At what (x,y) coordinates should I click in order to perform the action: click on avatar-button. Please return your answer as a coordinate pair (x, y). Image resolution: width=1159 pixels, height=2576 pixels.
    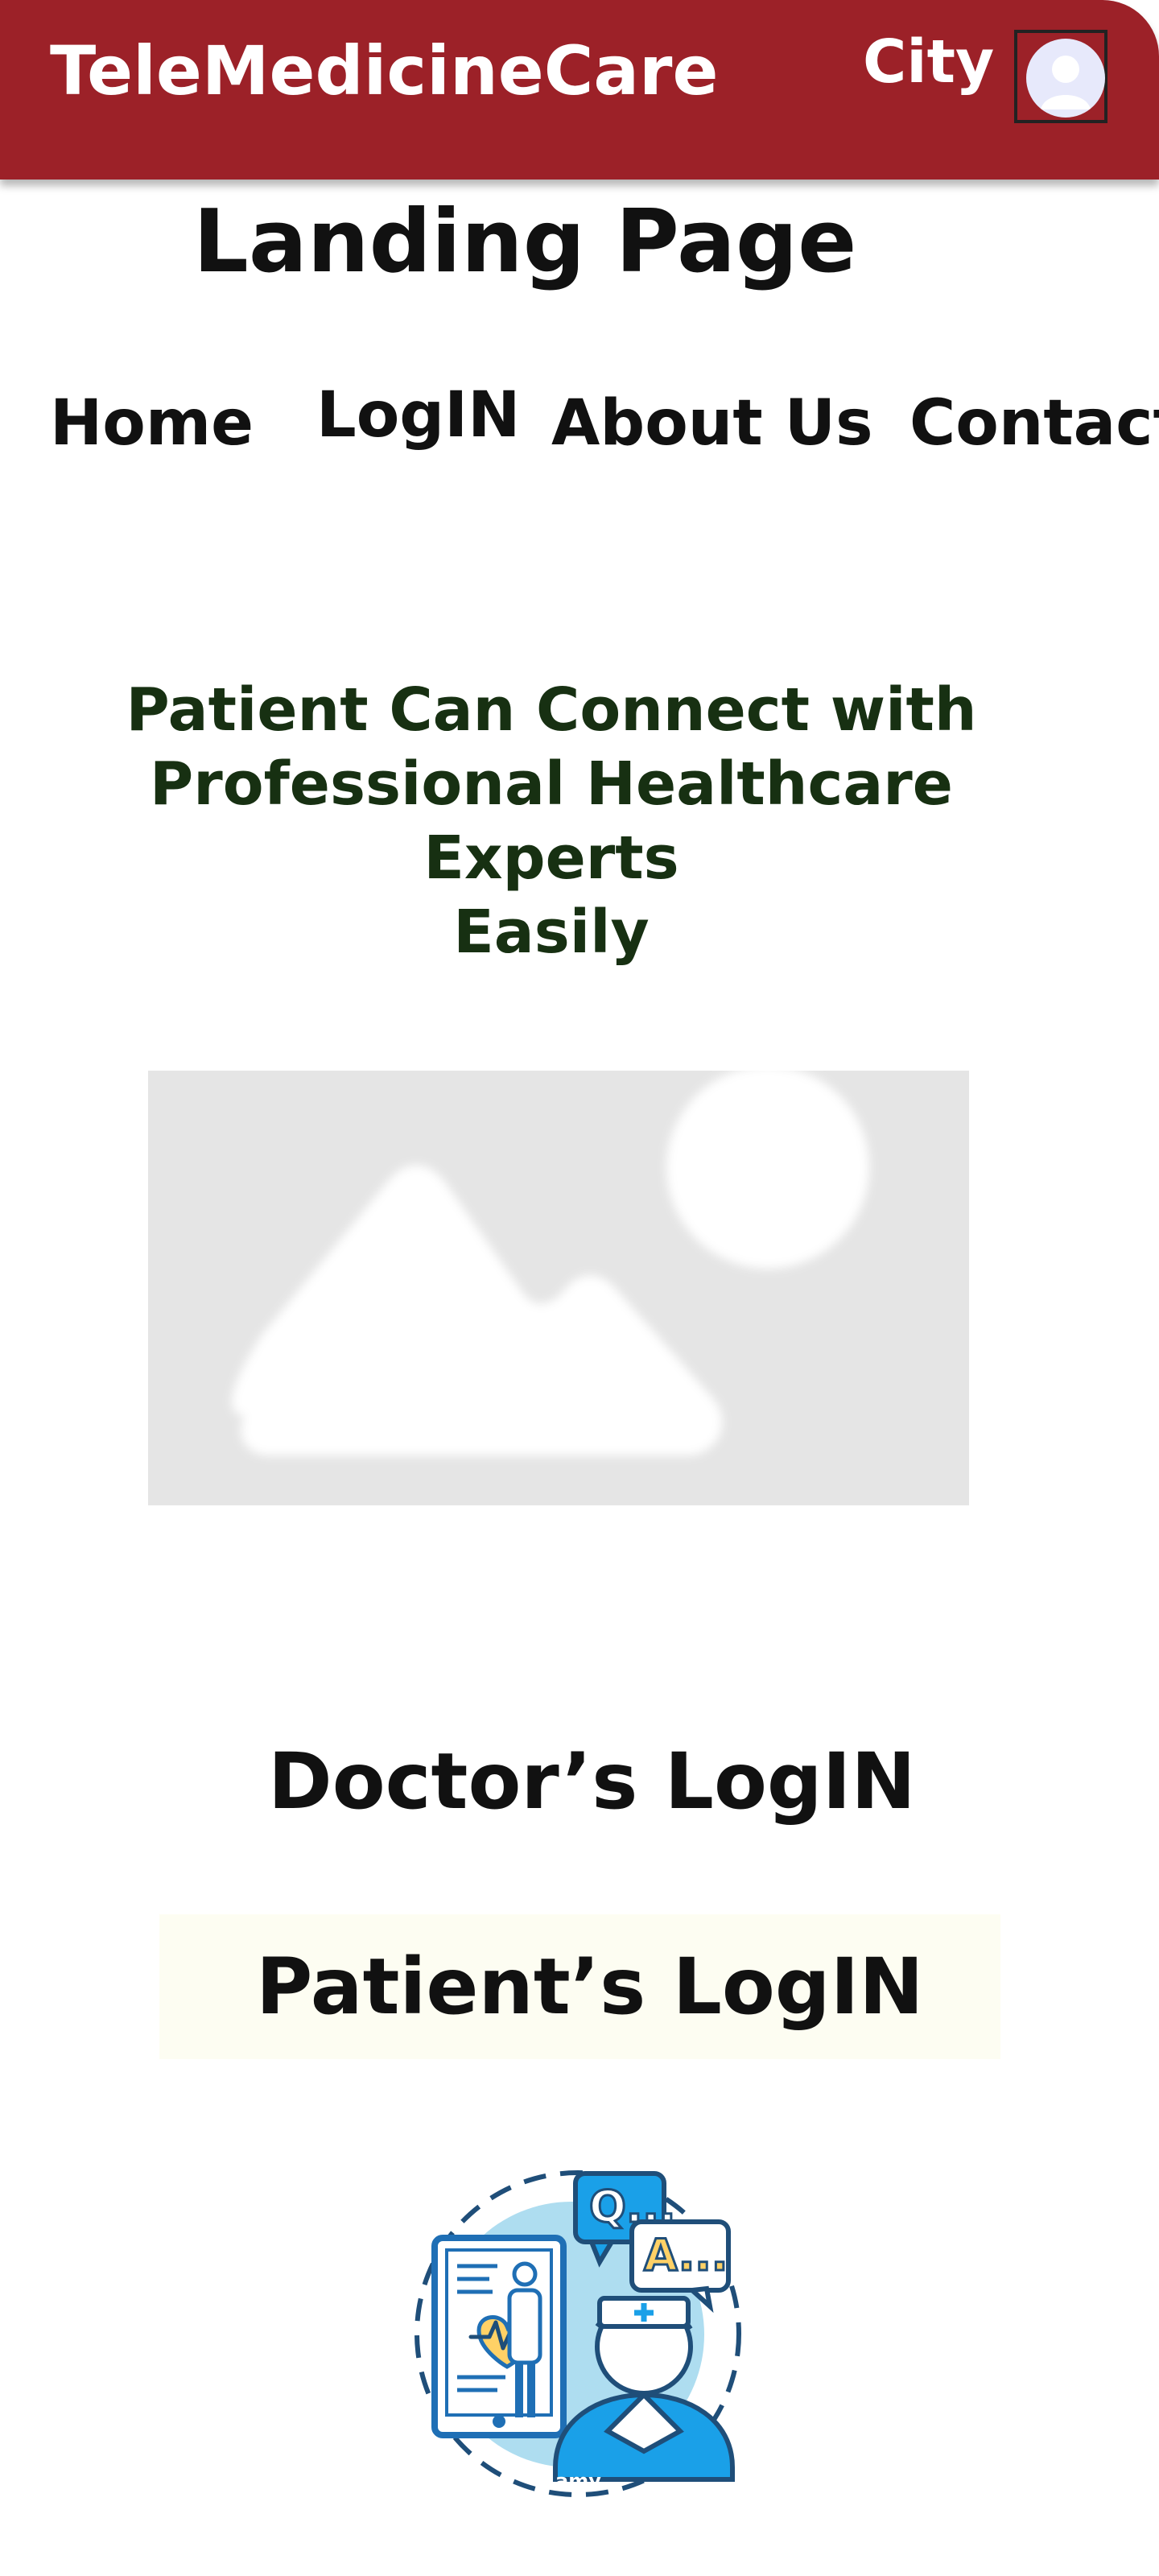
    Looking at the image, I should click on (1060, 76).